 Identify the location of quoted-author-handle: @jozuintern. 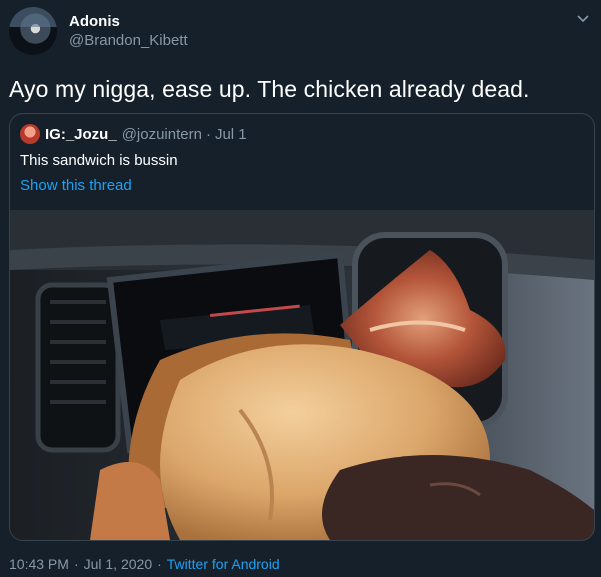
(162, 134).